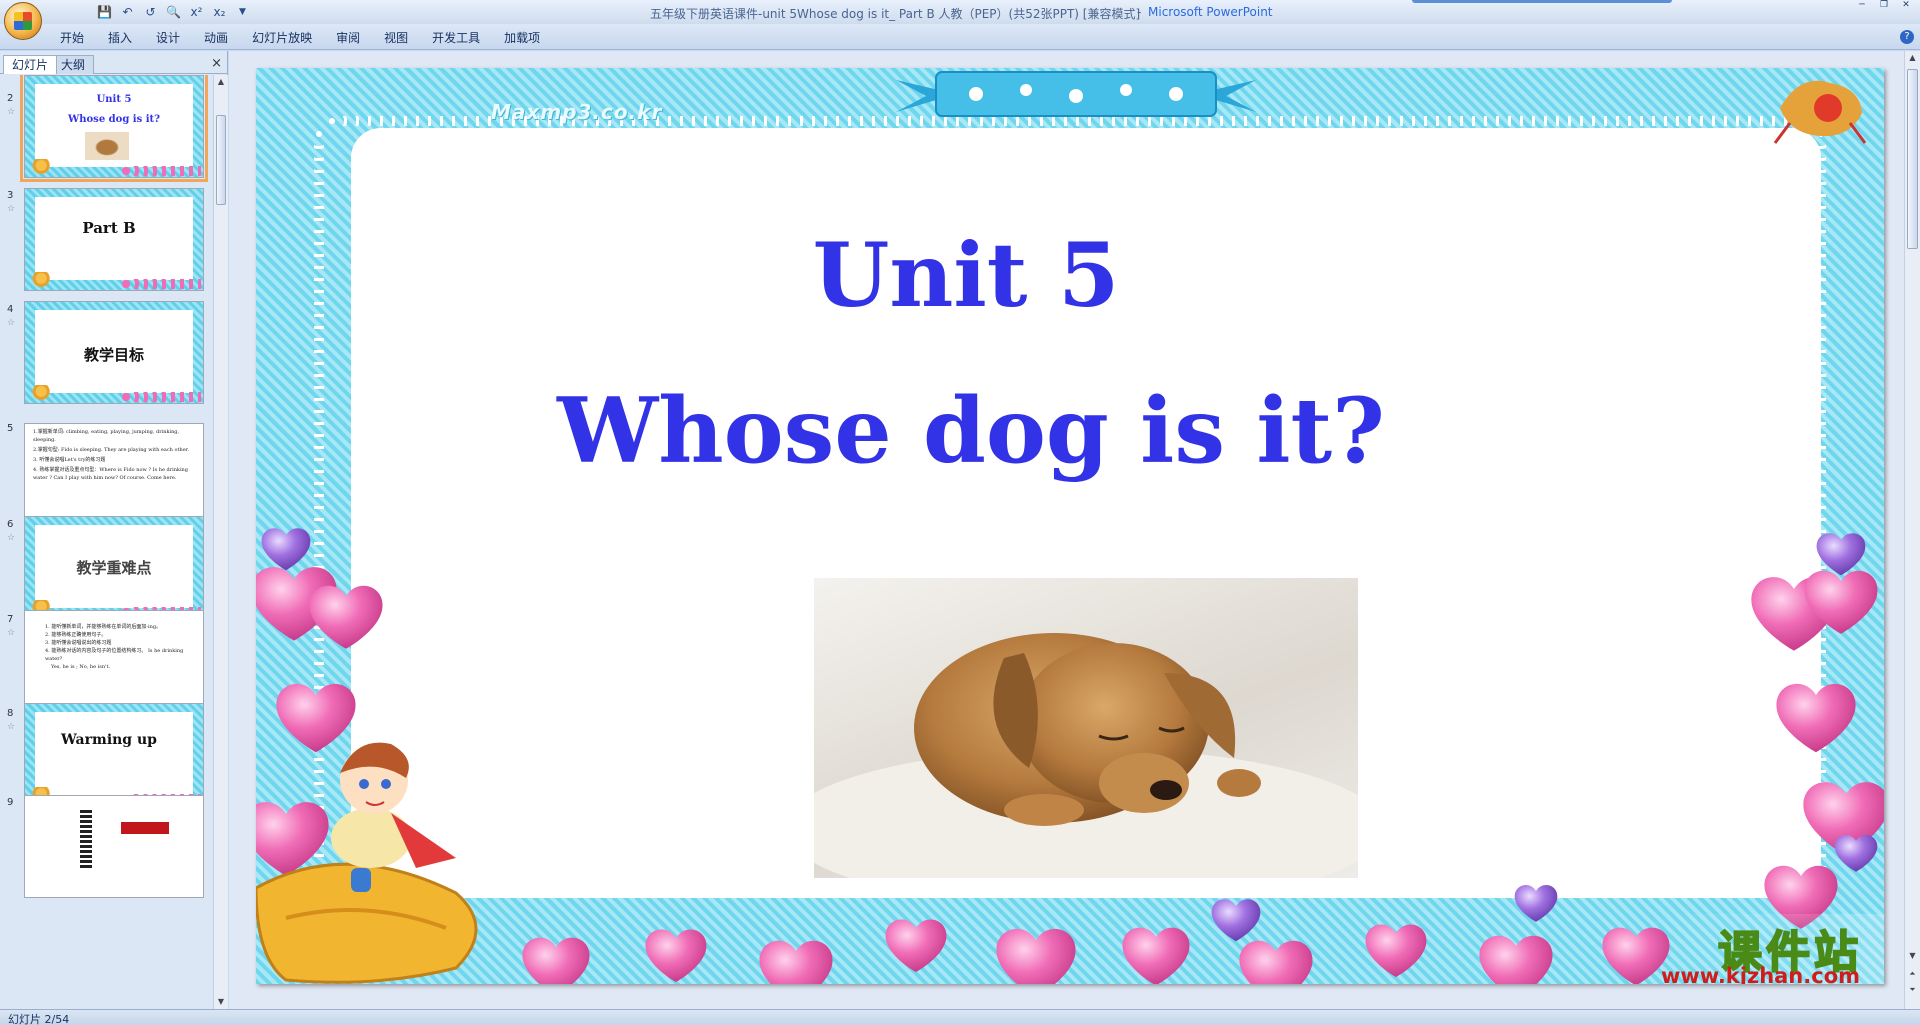  Describe the element at coordinates (971, 431) in the screenshot. I see `slide-subtitle: Whose dog is it?` at that location.